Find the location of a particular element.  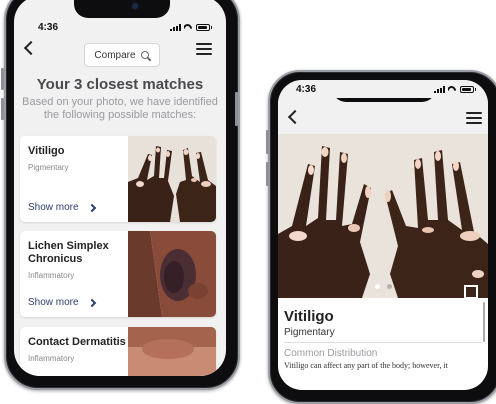

carousel-dot is located at coordinates (389, 286).